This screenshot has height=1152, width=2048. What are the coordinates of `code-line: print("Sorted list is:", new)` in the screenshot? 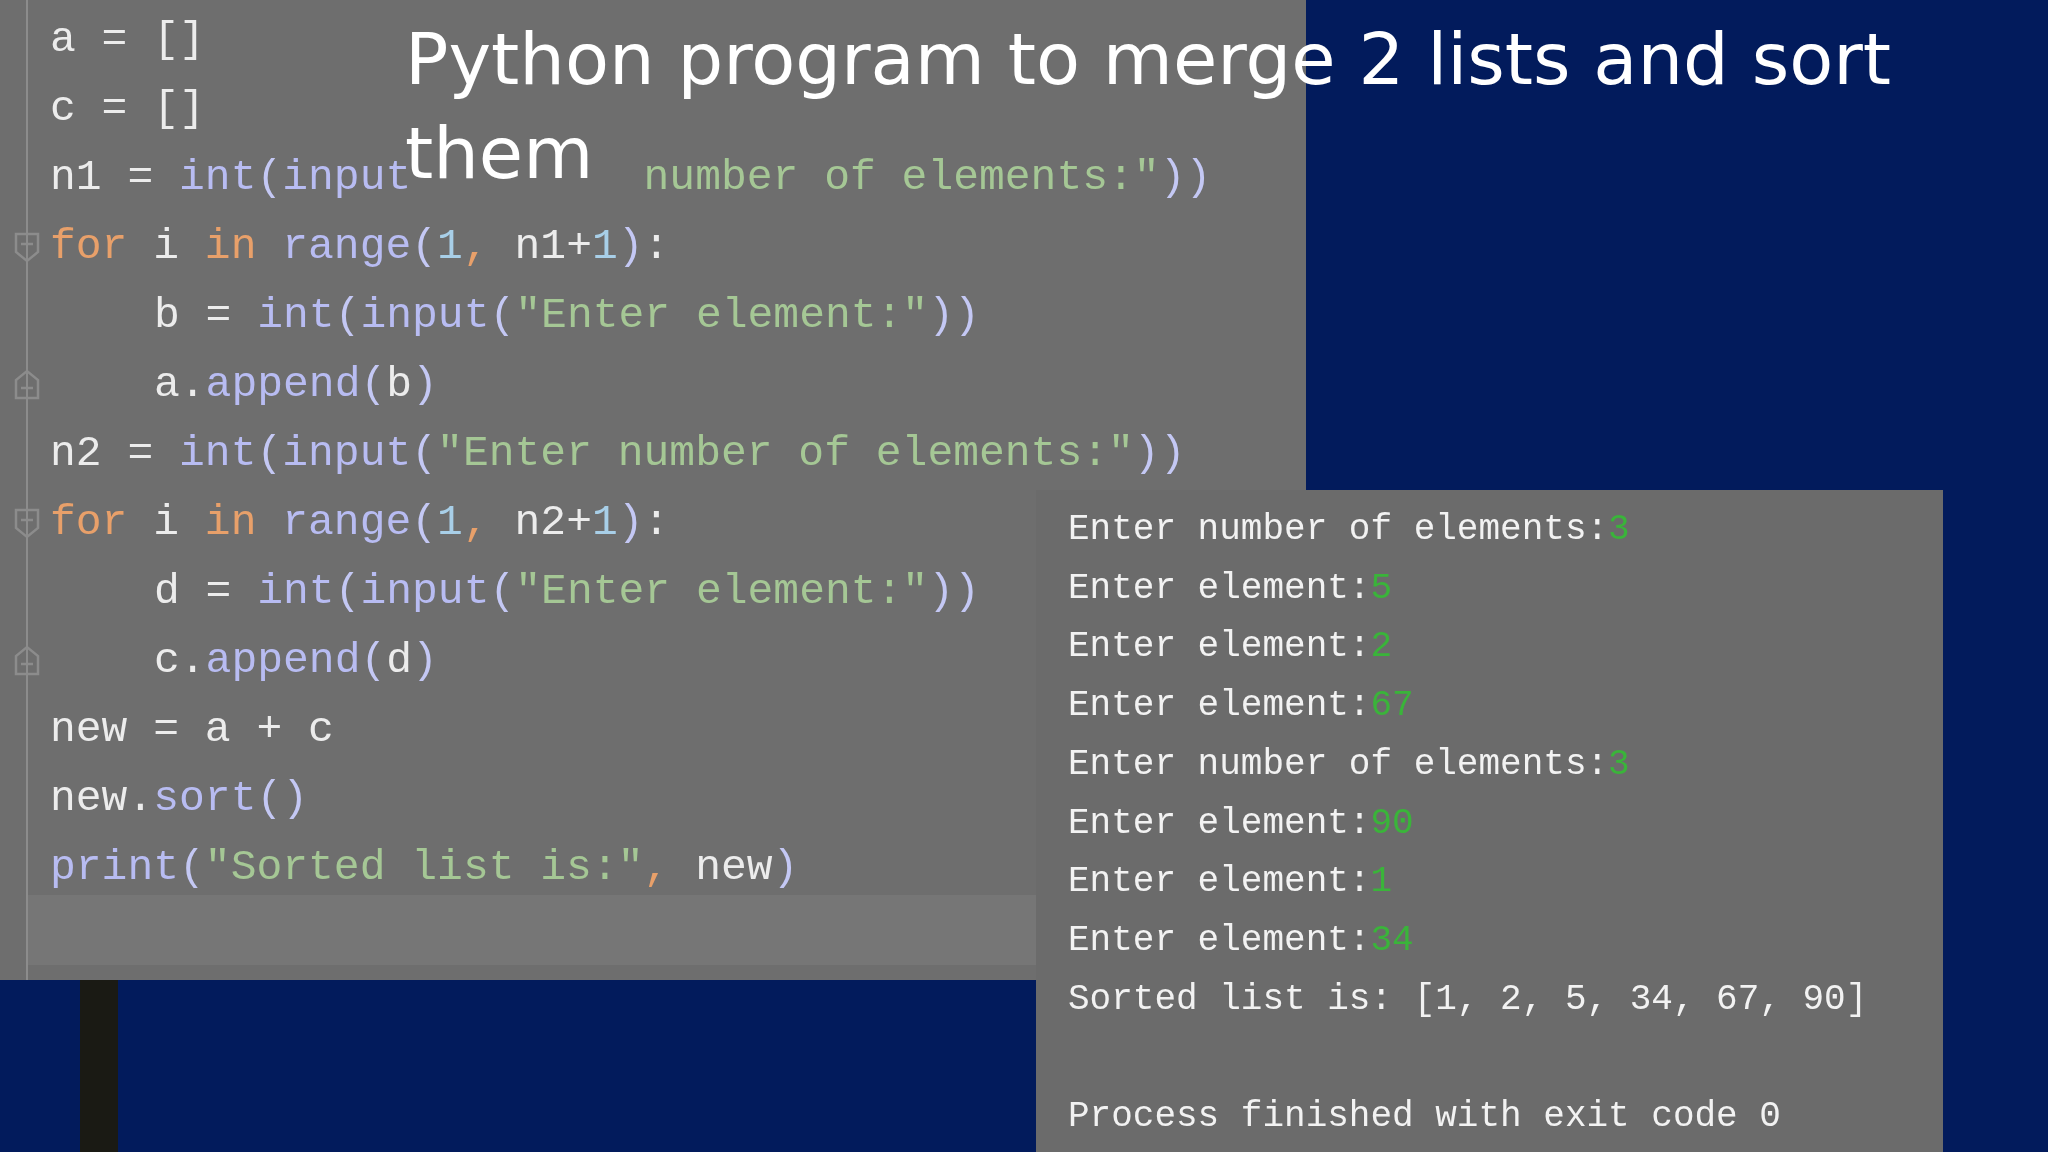 It's located at (424, 867).